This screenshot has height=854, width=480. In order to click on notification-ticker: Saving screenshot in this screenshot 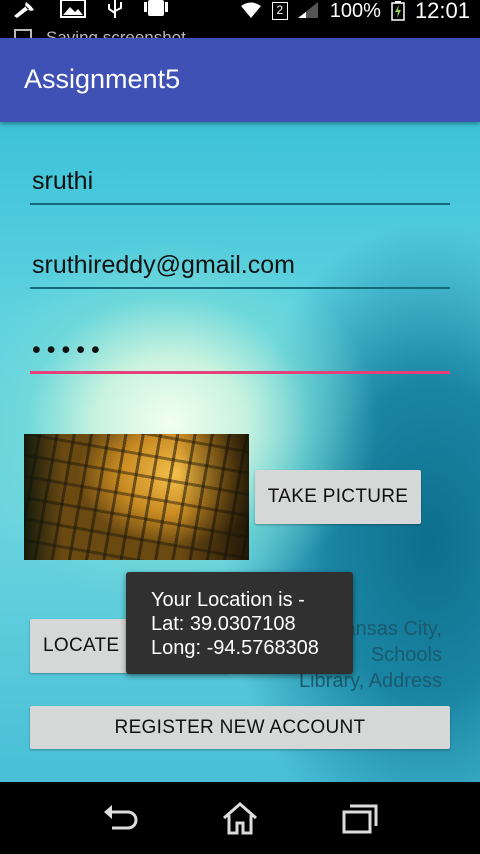, I will do `click(100, 33)`.